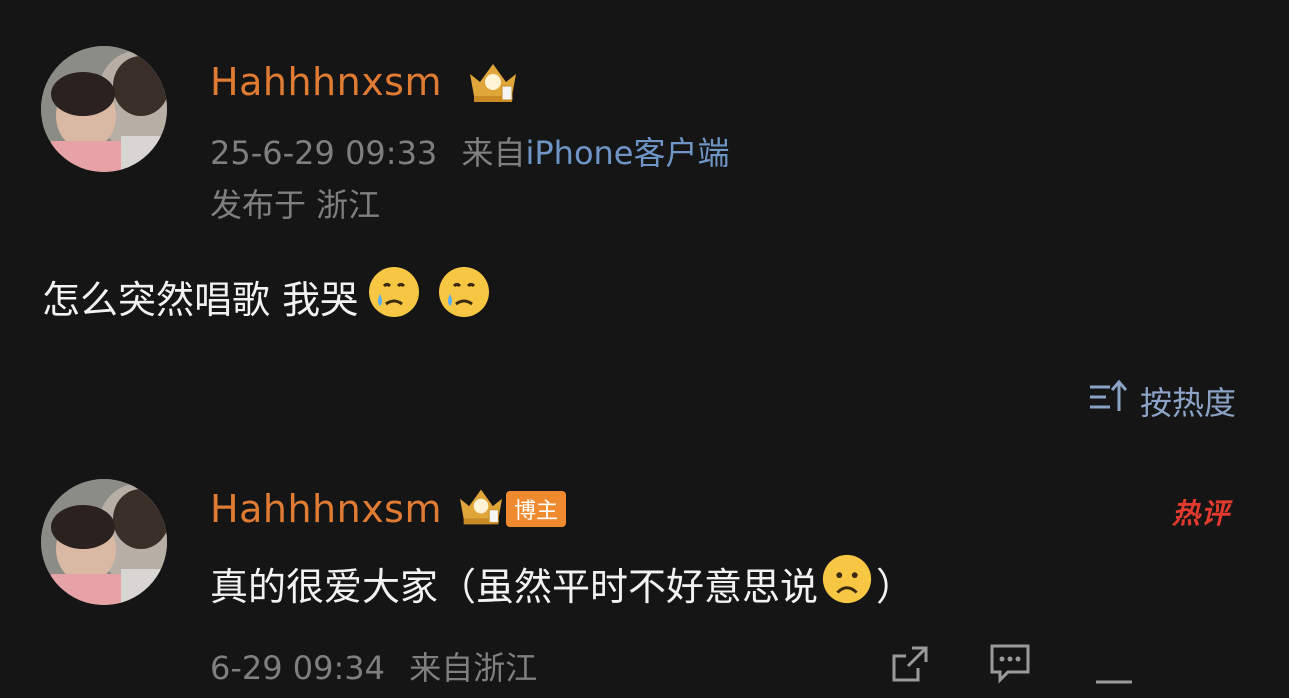 Image resolution: width=1289 pixels, height=698 pixels. Describe the element at coordinates (324, 153) in the screenshot. I see `post-time: 25-6-29 09:33` at that location.